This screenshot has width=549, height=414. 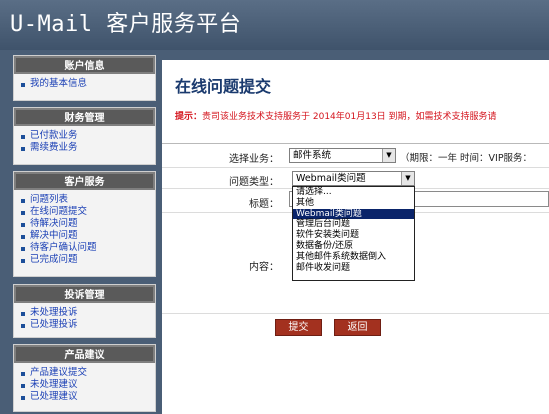 What do you see at coordinates (298, 327) in the screenshot?
I see `submit-button: 提交` at bounding box center [298, 327].